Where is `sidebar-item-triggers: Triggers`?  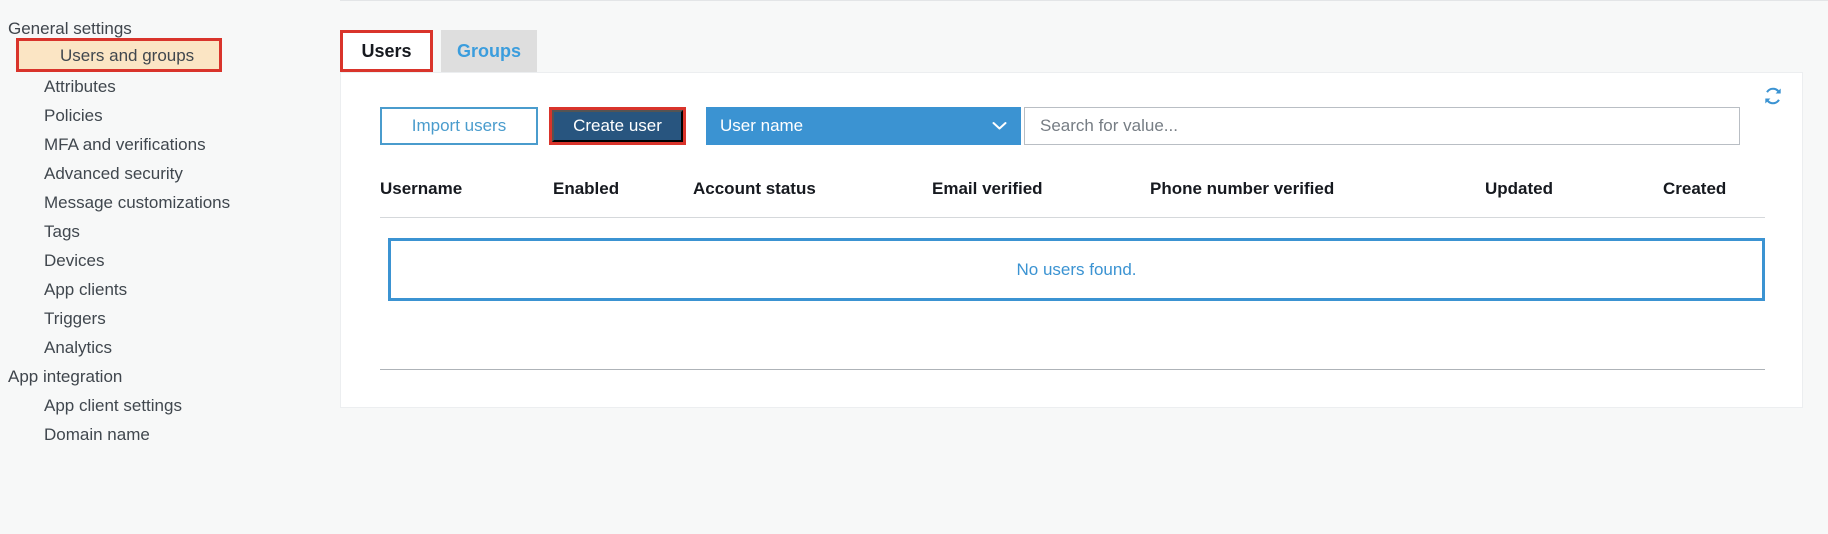 sidebar-item-triggers: Triggers is located at coordinates (53, 318).